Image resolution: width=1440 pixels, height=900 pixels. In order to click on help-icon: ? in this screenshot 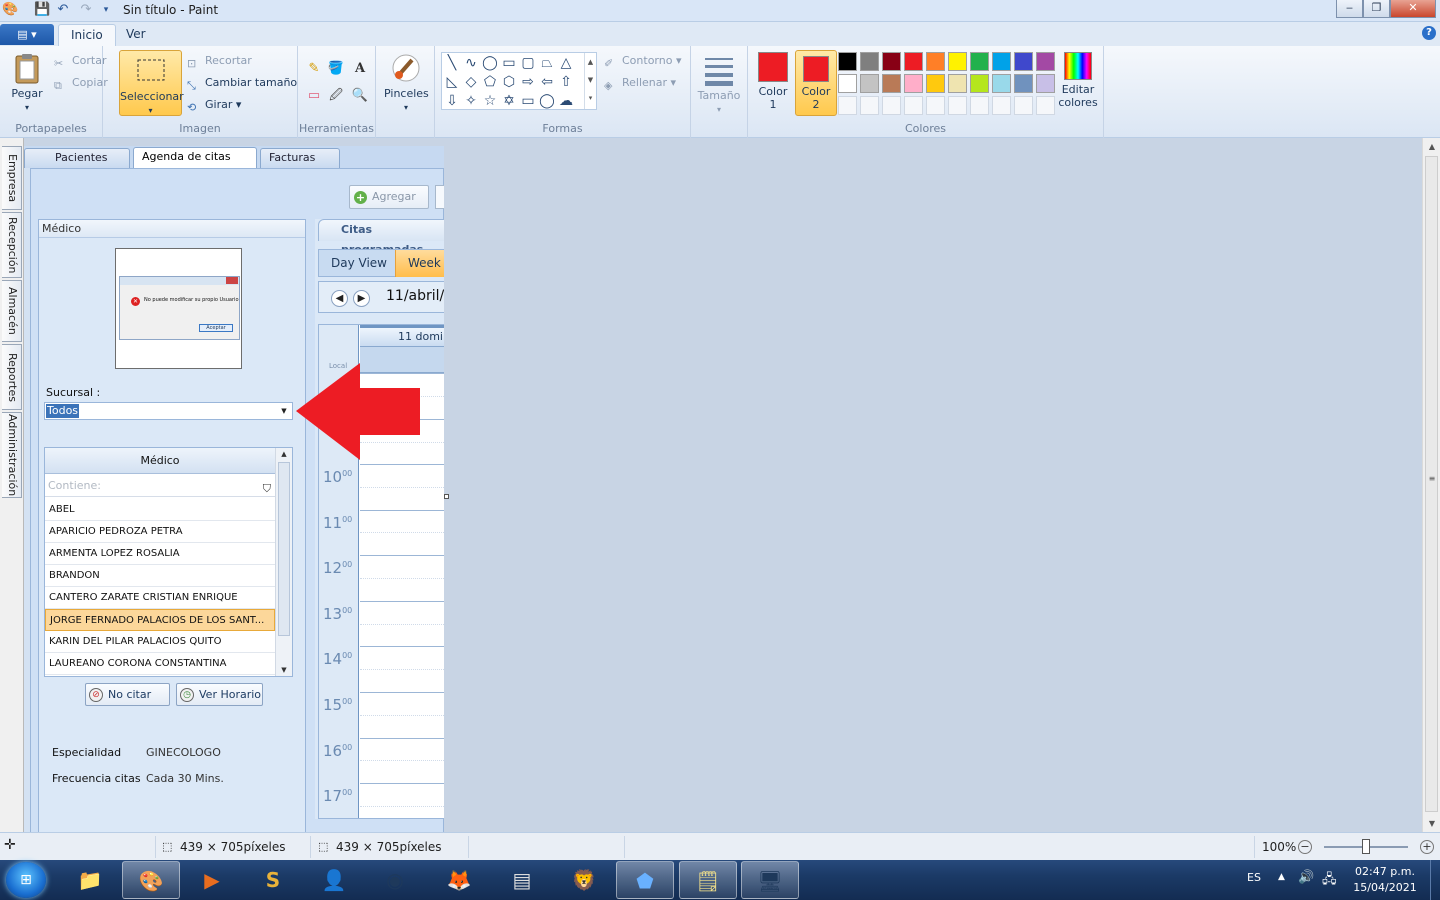, I will do `click(1429, 33)`.